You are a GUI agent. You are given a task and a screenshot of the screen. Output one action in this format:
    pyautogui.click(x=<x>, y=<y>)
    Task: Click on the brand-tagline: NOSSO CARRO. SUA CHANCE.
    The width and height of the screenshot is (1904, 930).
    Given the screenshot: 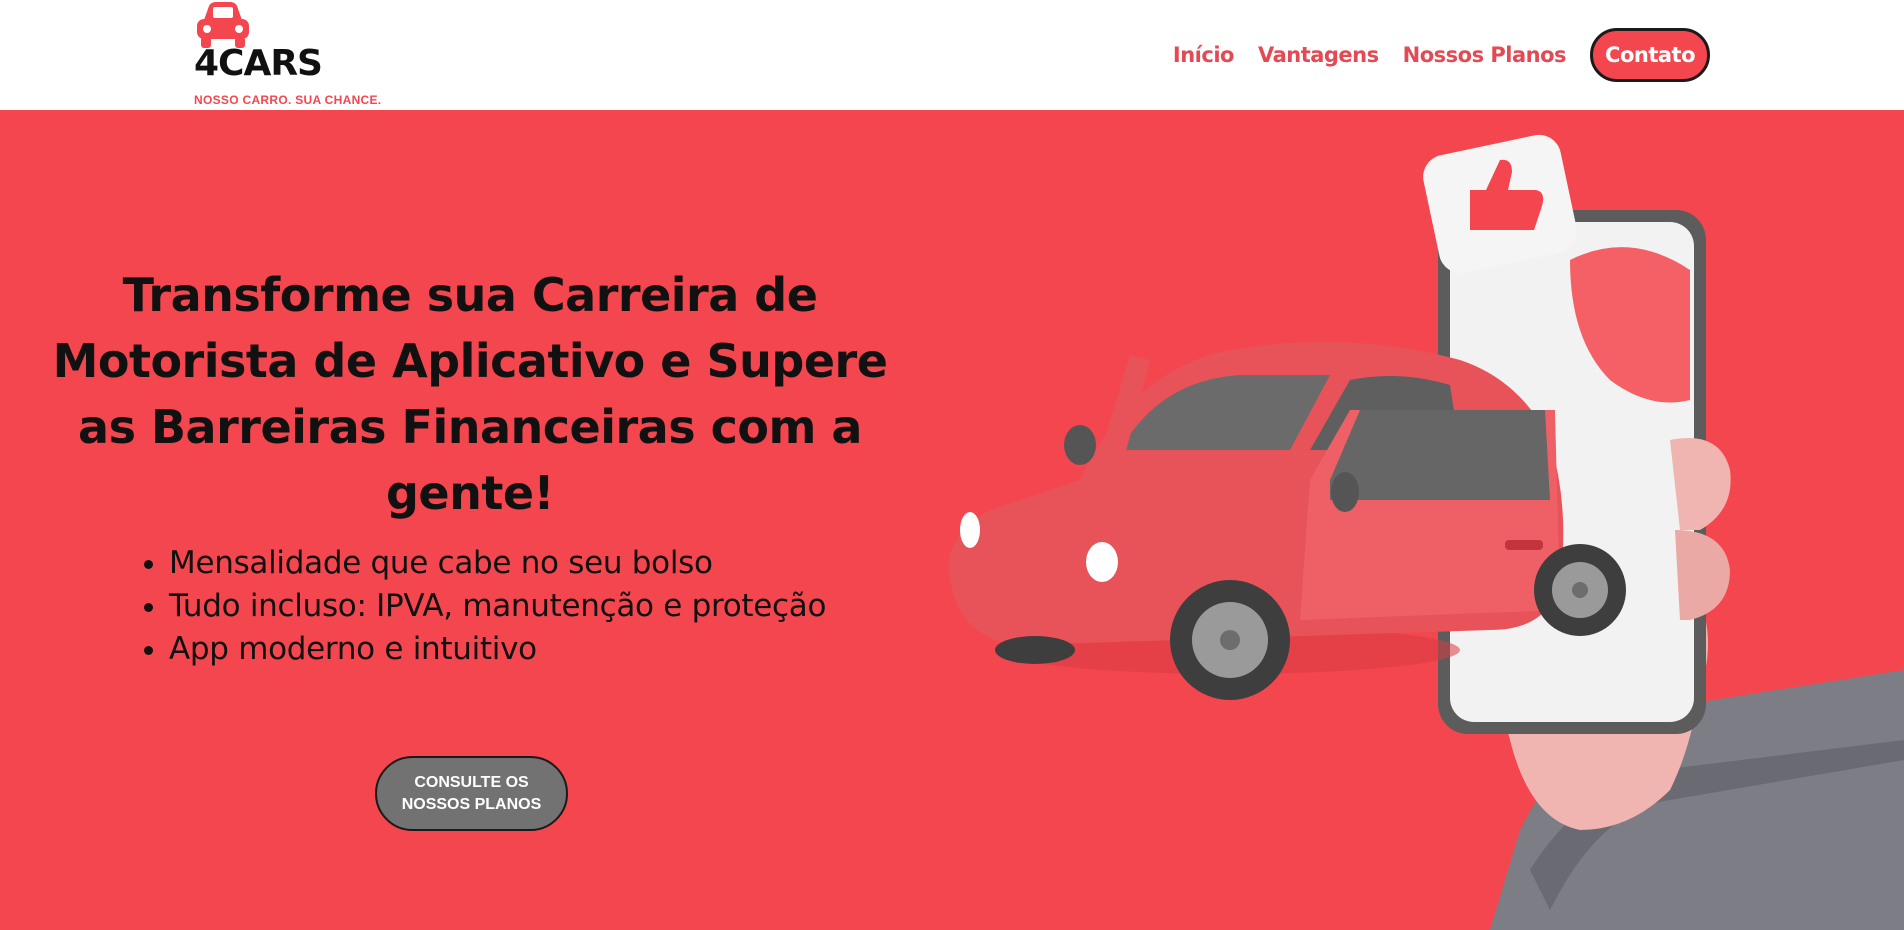 What is the action you would take?
    pyautogui.click(x=288, y=100)
    